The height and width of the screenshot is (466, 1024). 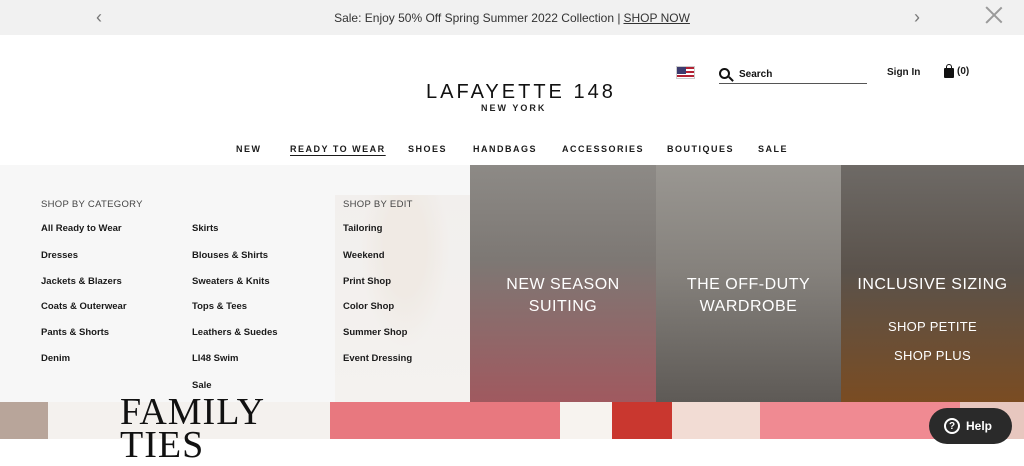 What do you see at coordinates (799, 74) in the screenshot?
I see `search-input` at bounding box center [799, 74].